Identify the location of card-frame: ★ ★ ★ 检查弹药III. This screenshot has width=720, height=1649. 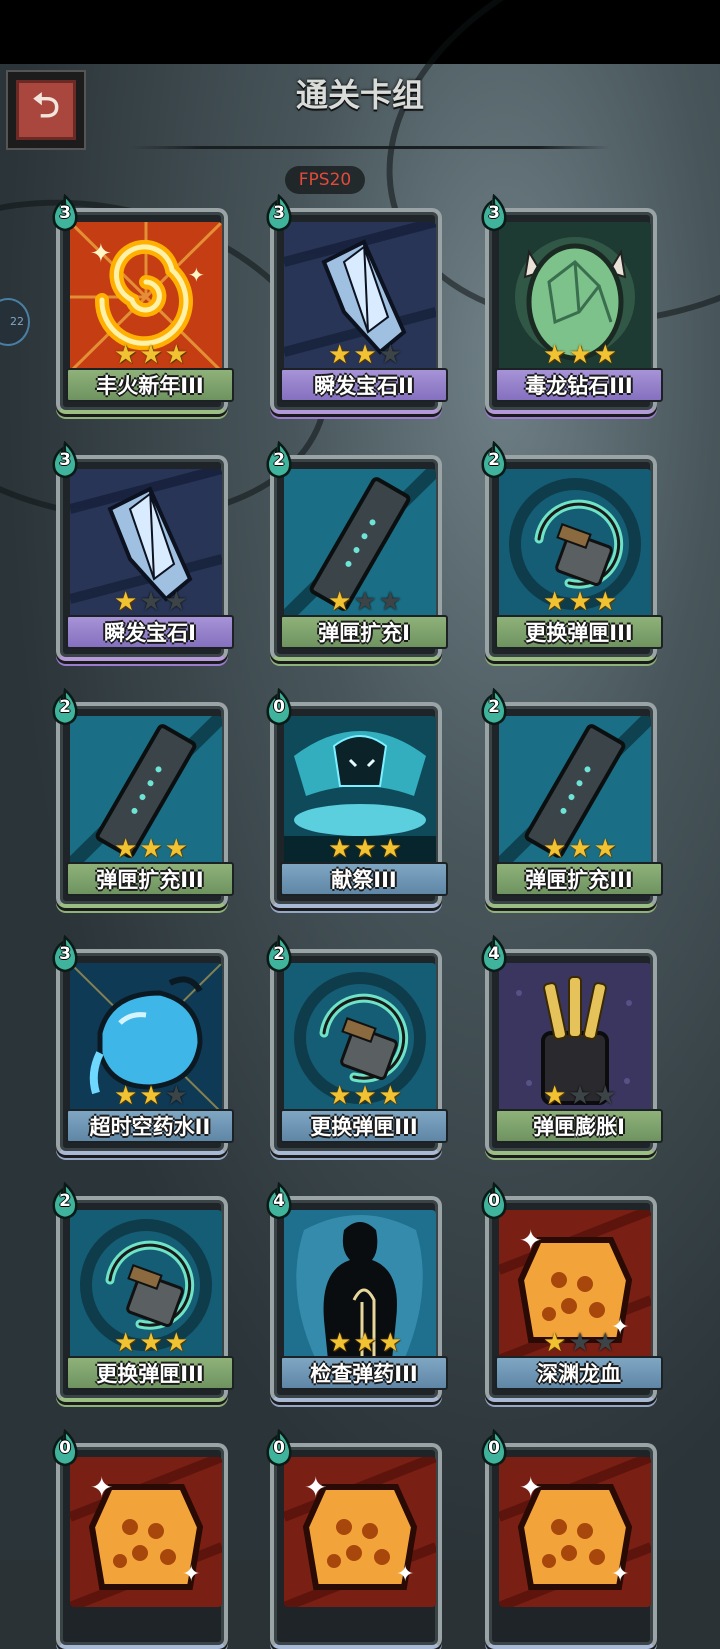
(359, 1299).